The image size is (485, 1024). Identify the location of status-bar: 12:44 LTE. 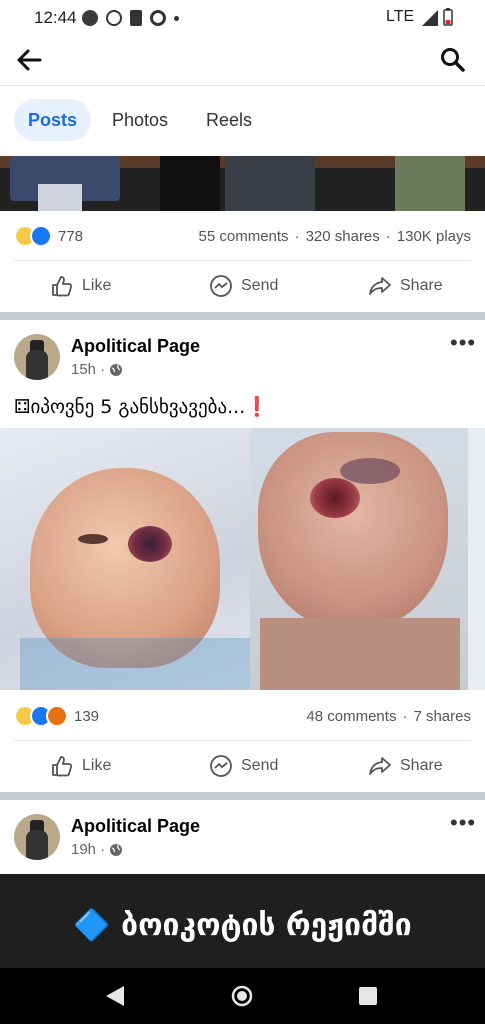
(242, 18).